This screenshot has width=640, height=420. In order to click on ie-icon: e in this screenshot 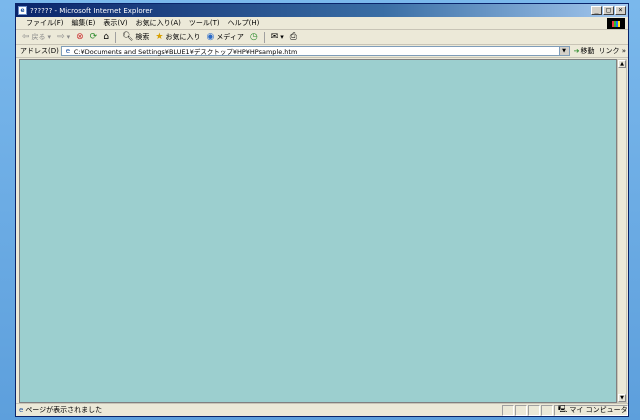, I will do `click(22, 10)`.